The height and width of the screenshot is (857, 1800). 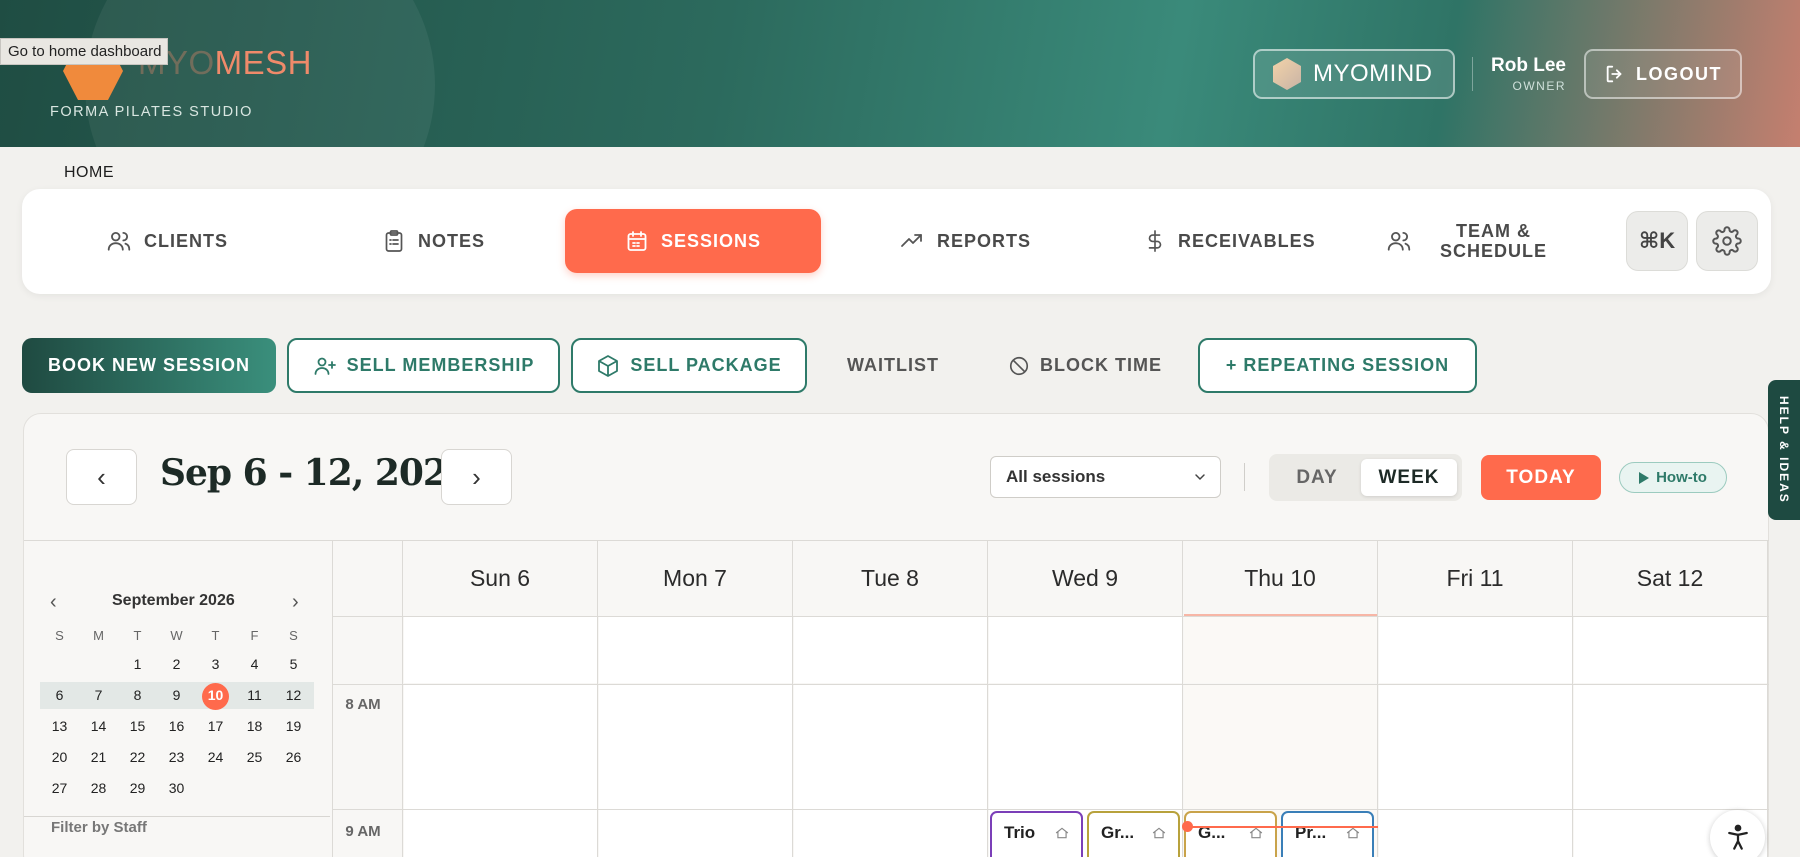 What do you see at coordinates (1230, 241) in the screenshot?
I see `nav-receivables: RECEIVABLES` at bounding box center [1230, 241].